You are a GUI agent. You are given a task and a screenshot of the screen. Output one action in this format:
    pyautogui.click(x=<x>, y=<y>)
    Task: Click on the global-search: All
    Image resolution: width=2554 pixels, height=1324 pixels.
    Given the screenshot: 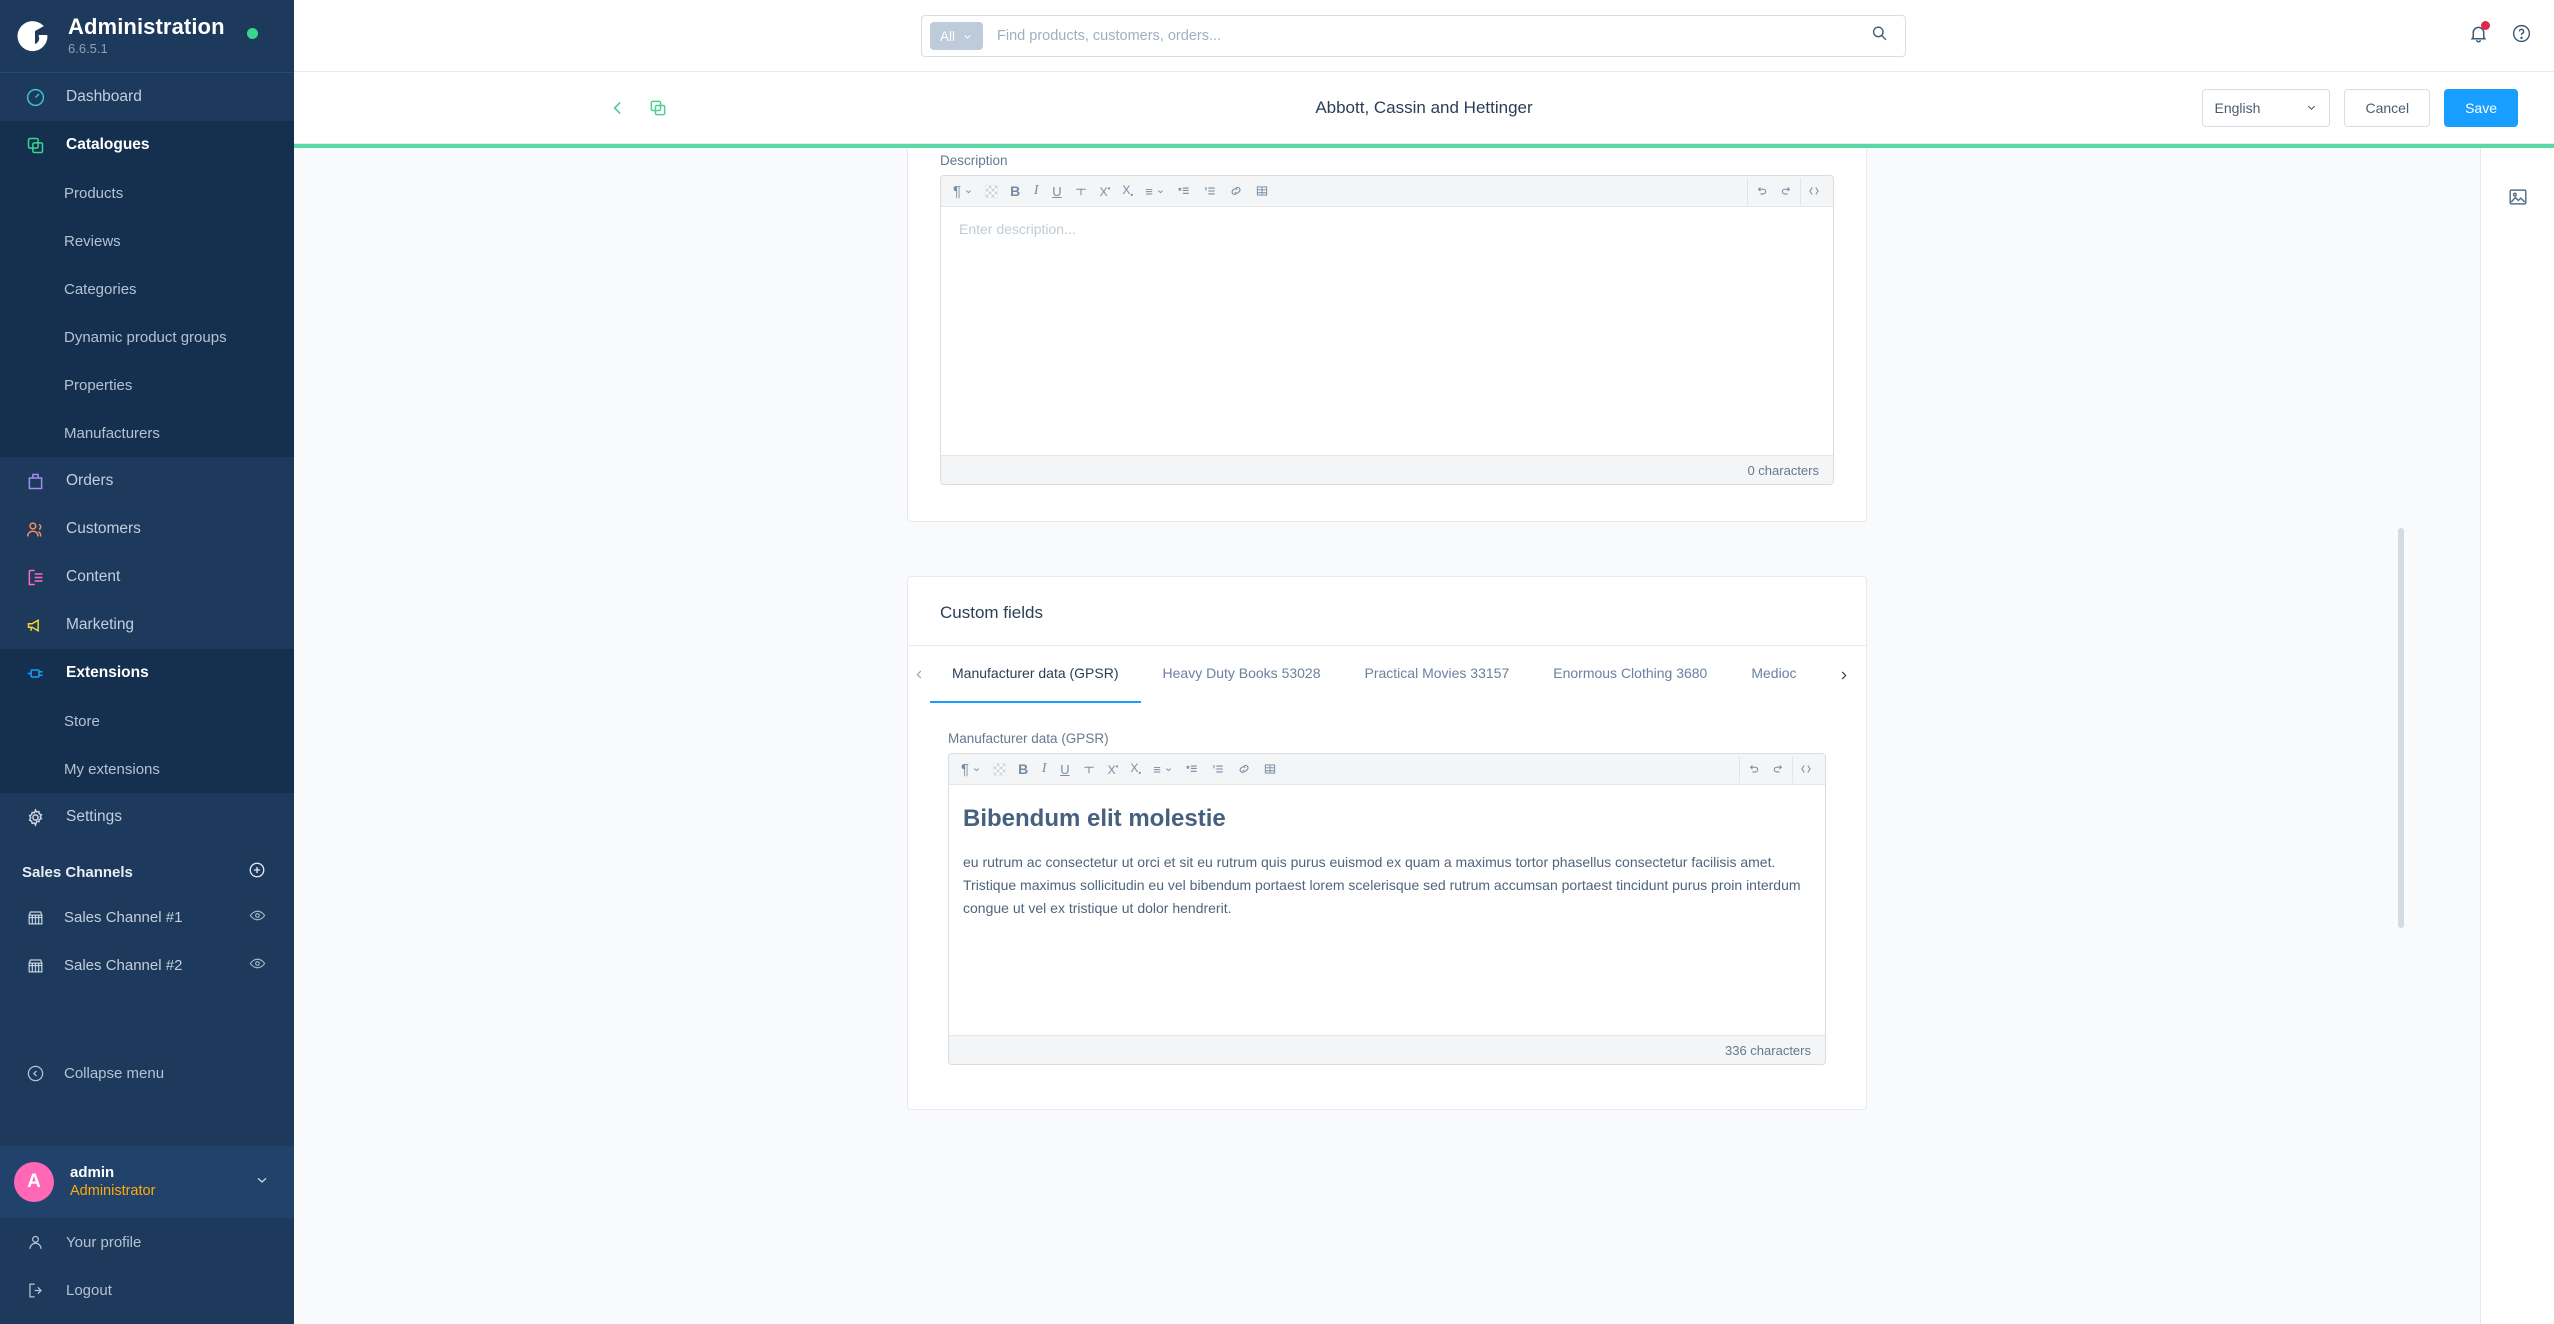 What is the action you would take?
    pyautogui.click(x=1413, y=36)
    